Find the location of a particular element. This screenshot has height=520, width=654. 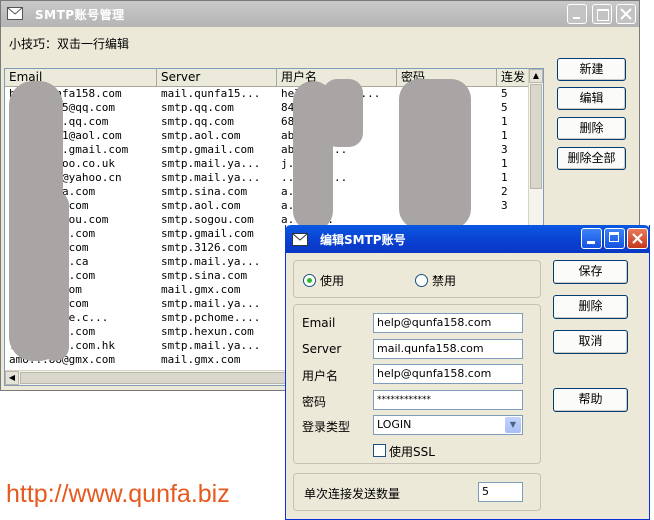

scroll-left-arrow: ◀ is located at coordinates (12, 378).